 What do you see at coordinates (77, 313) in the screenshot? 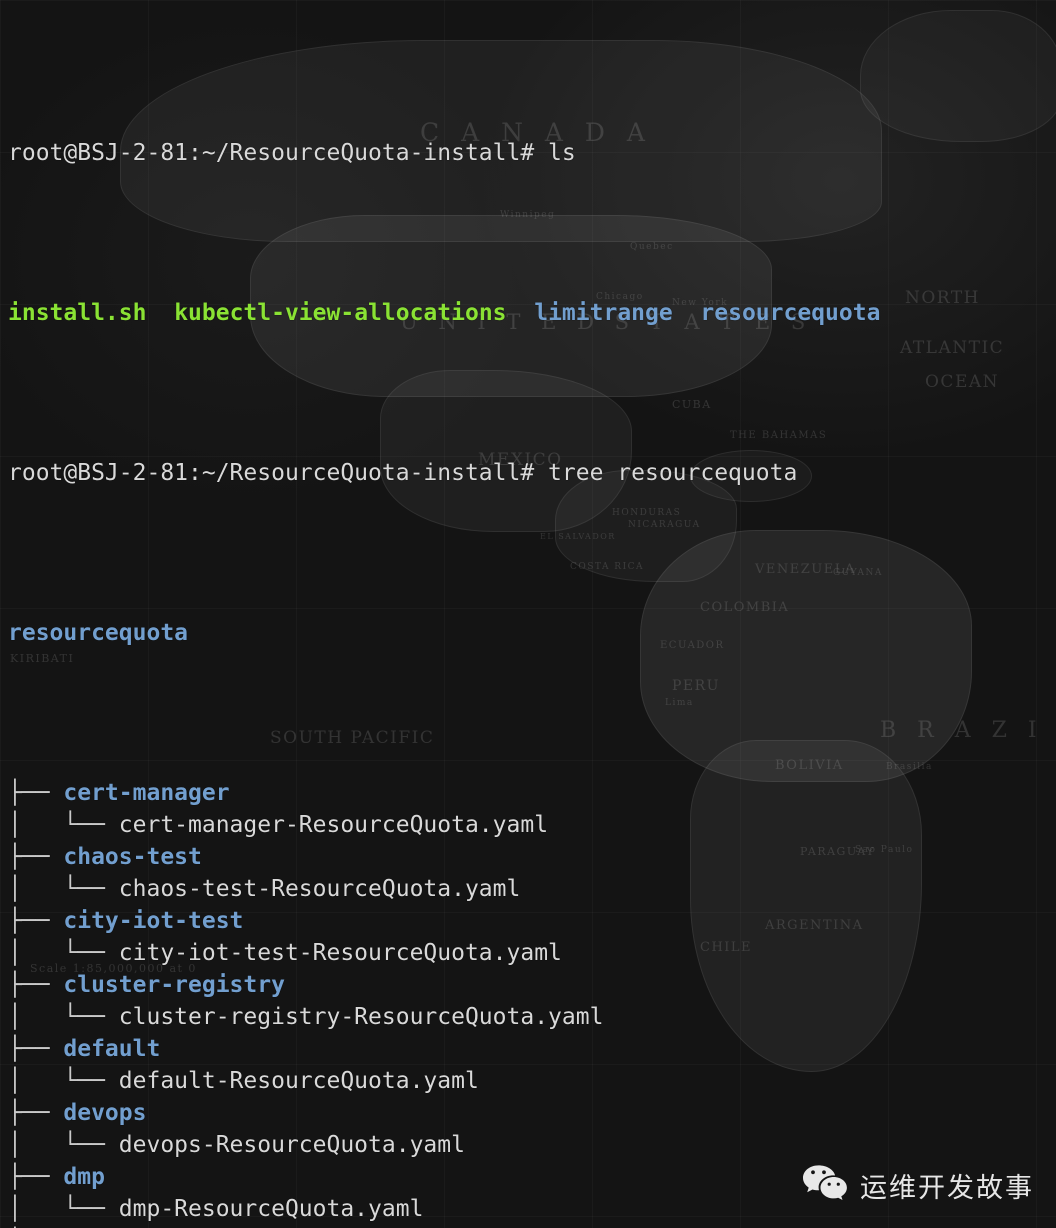
I see `ls-entry-install-sh: install.sh` at bounding box center [77, 313].